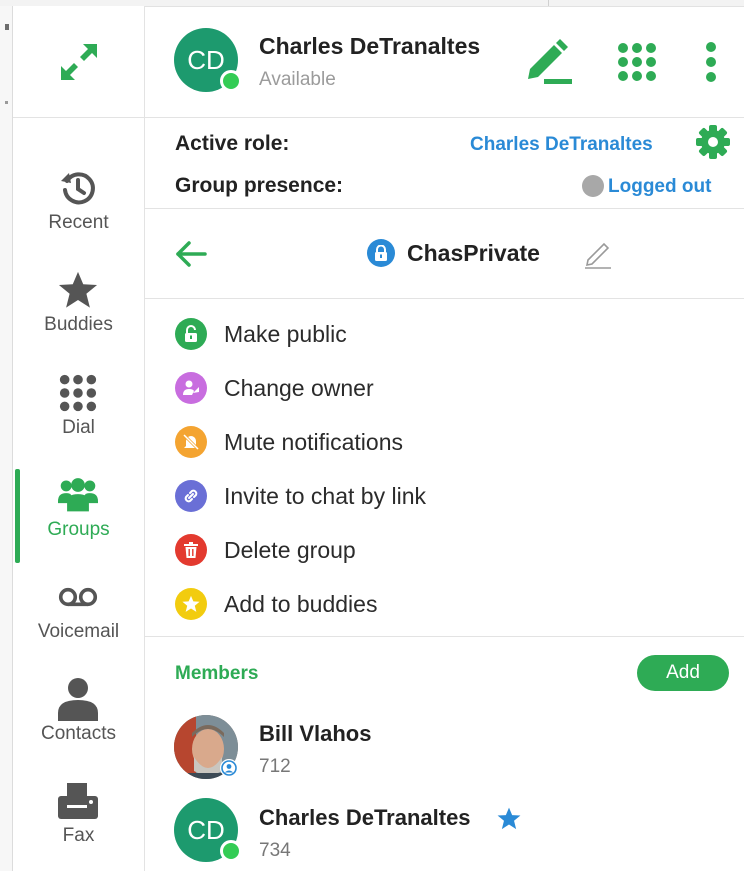 Image resolution: width=744 pixels, height=871 pixels. I want to click on add-to-buddies-action: Add to buddies, so click(445, 604).